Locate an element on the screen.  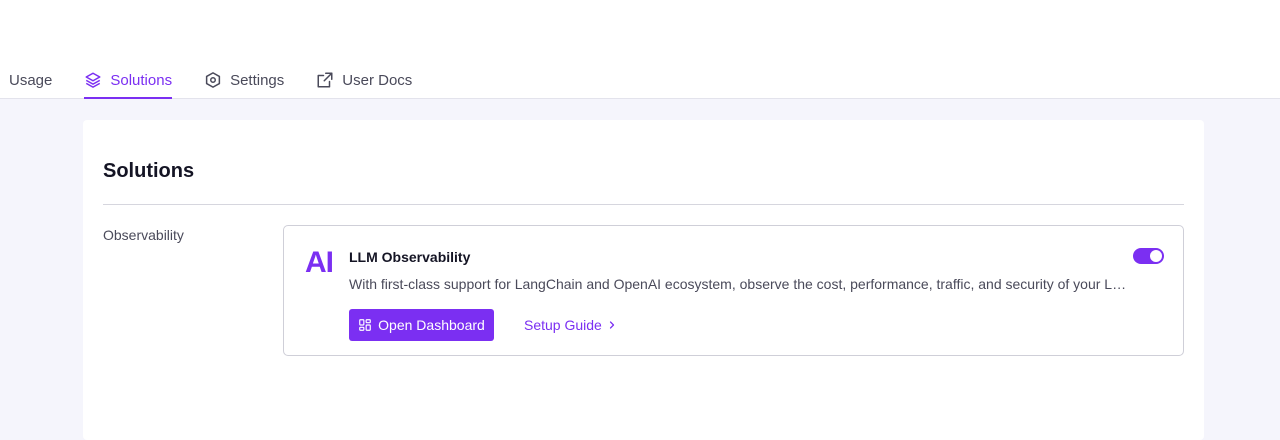
tab-usage: Usage is located at coordinates (30, 80).